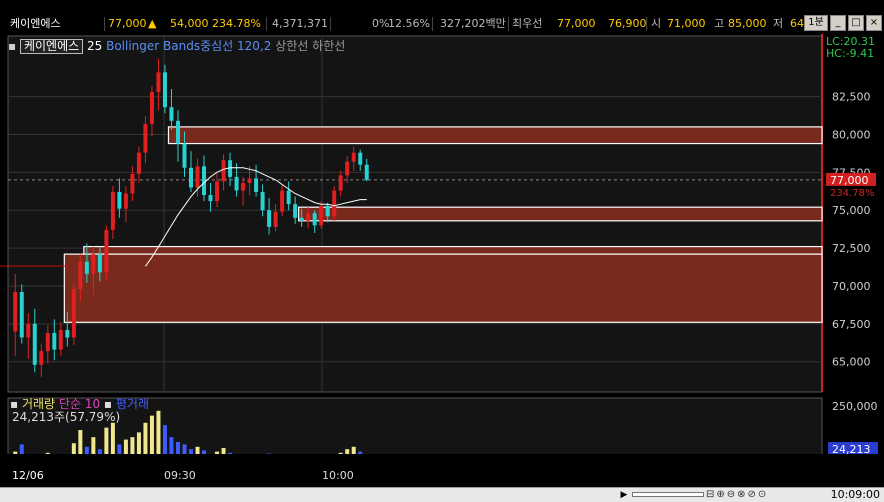 This screenshot has height=502, width=884. What do you see at coordinates (152, 23) in the screenshot?
I see `up-arrow-icon: ▲` at bounding box center [152, 23].